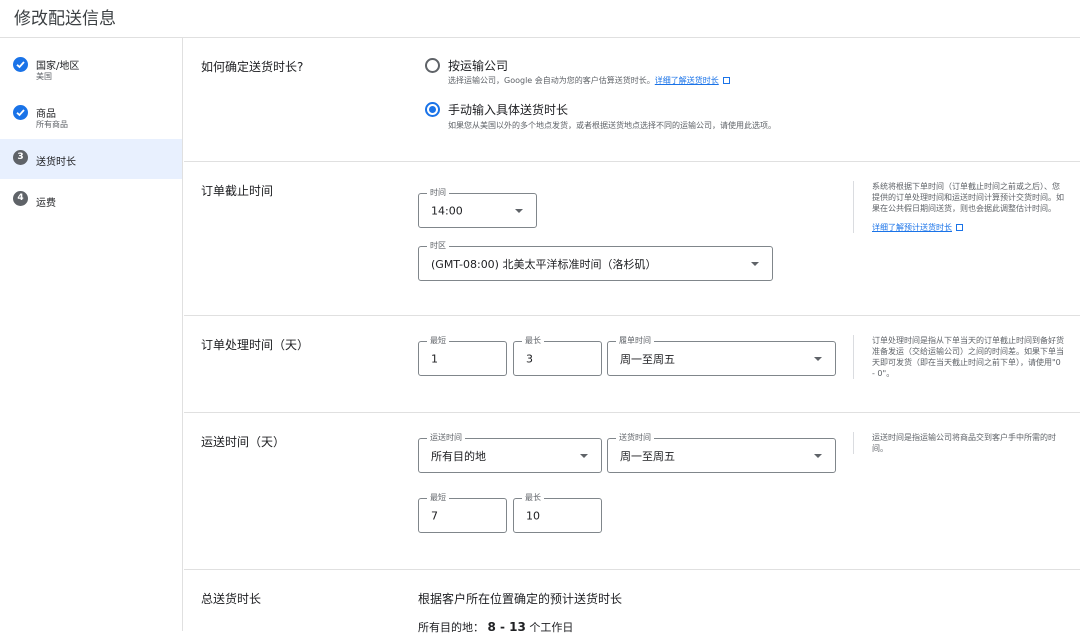  I want to click on learn-more-link: 详细了解送货时长, so click(687, 80).